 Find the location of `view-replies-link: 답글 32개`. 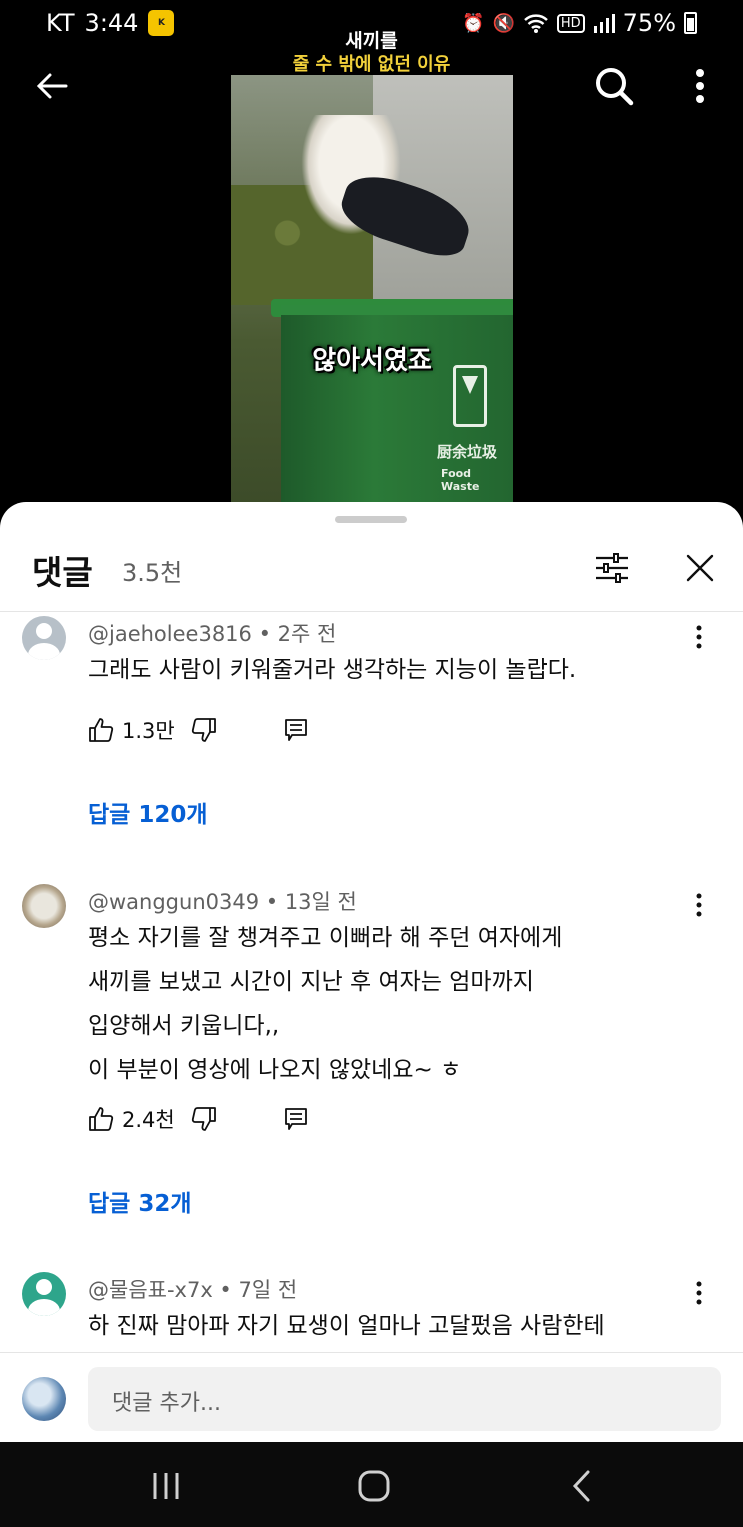

view-replies-link: 답글 32개 is located at coordinates (140, 1201).